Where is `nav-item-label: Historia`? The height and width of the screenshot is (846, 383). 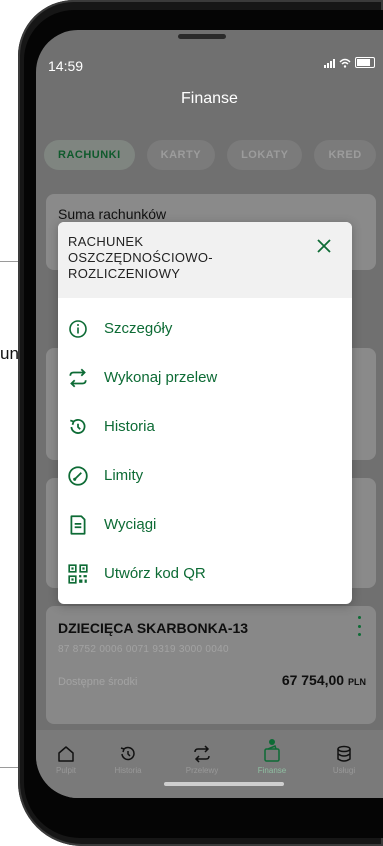
nav-item-label: Historia is located at coordinates (128, 770).